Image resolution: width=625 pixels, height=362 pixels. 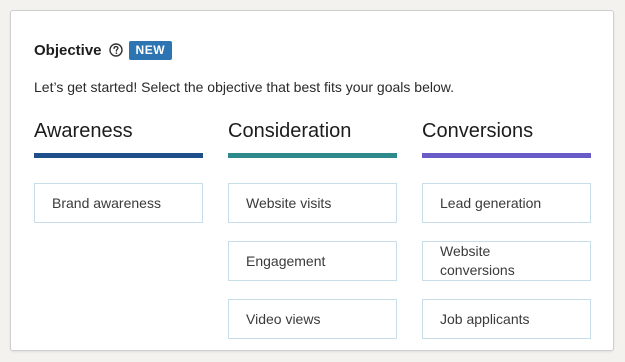 What do you see at coordinates (506, 155) in the screenshot?
I see `column-bar-conversions` at bounding box center [506, 155].